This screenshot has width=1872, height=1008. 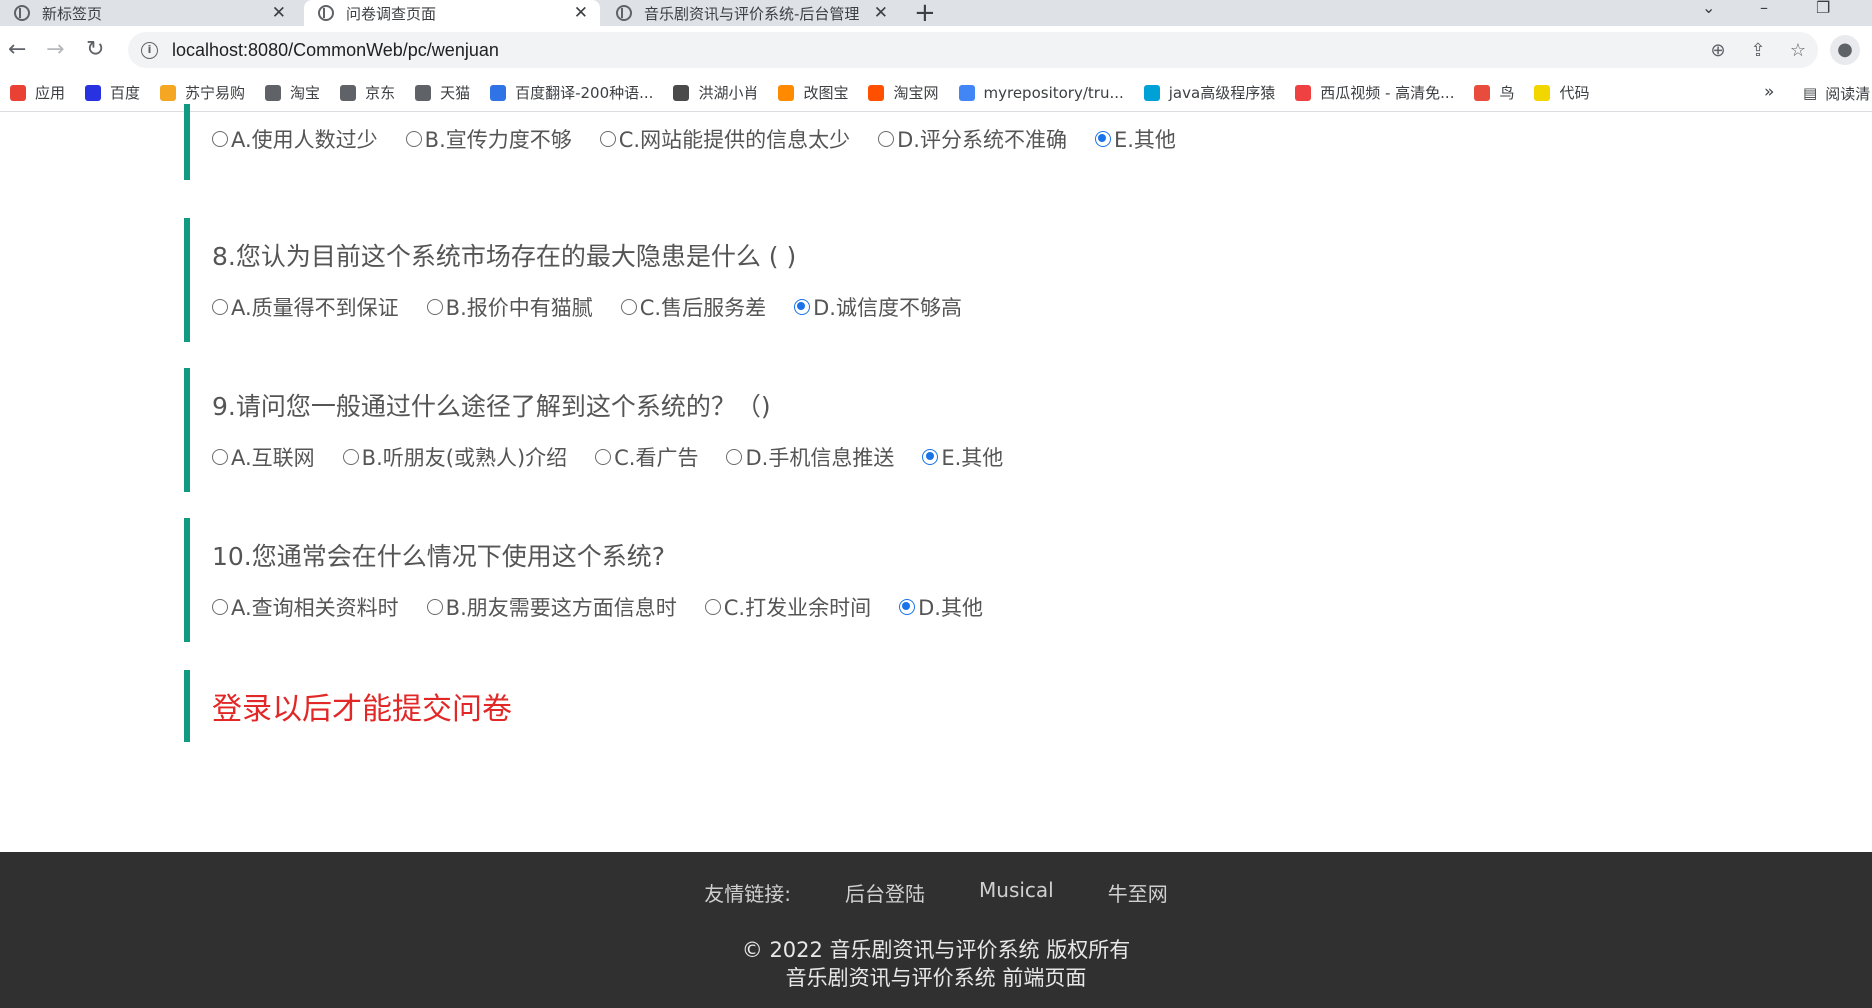 What do you see at coordinates (305, 607) in the screenshot?
I see `radio-option: A.查询相关资料时` at bounding box center [305, 607].